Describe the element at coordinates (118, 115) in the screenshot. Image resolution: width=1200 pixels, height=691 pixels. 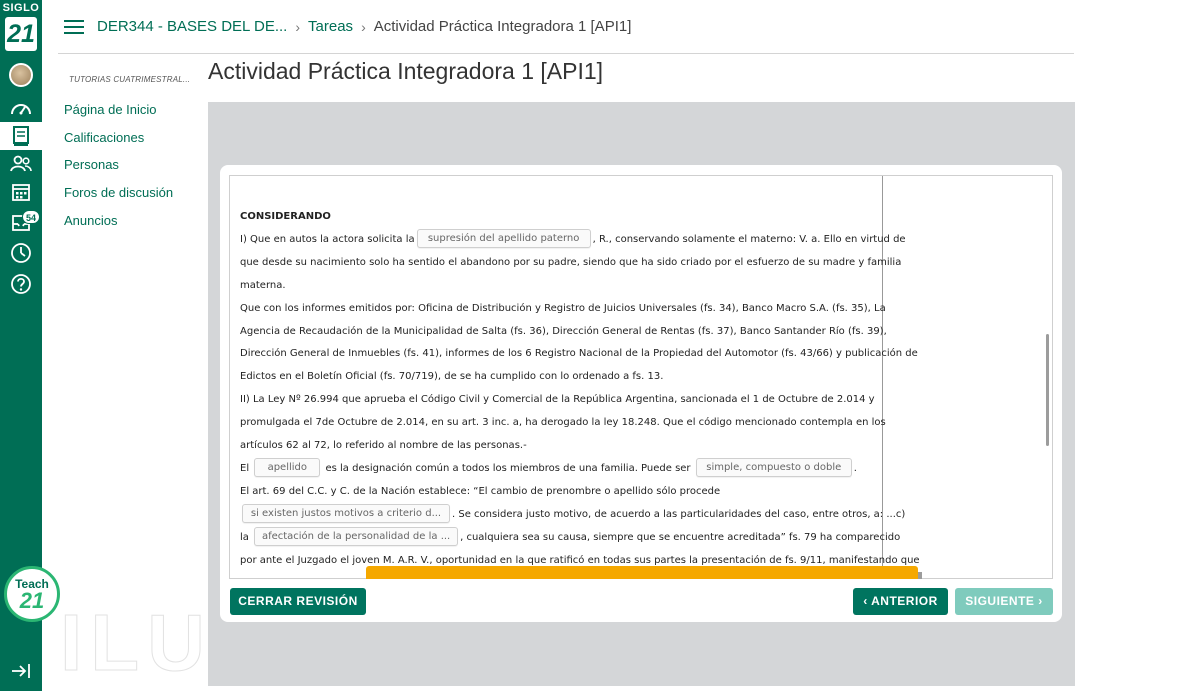
I see `nav-item-inicio: Página de Inicio` at that location.